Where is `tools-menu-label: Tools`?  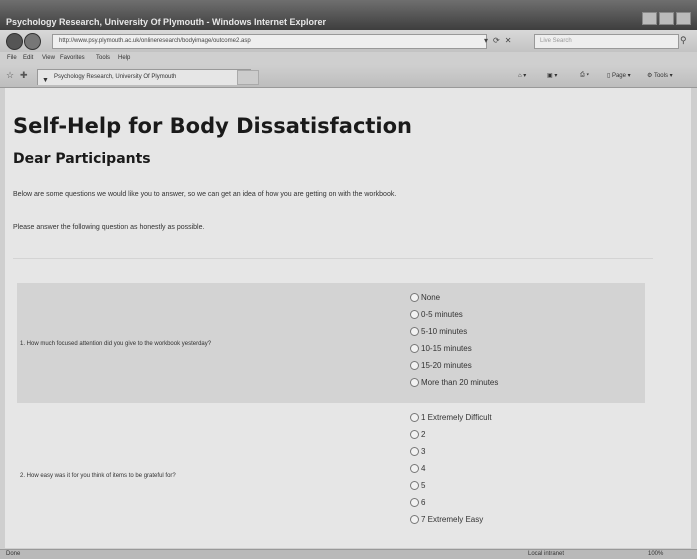 tools-menu-label: Tools is located at coordinates (660, 76).